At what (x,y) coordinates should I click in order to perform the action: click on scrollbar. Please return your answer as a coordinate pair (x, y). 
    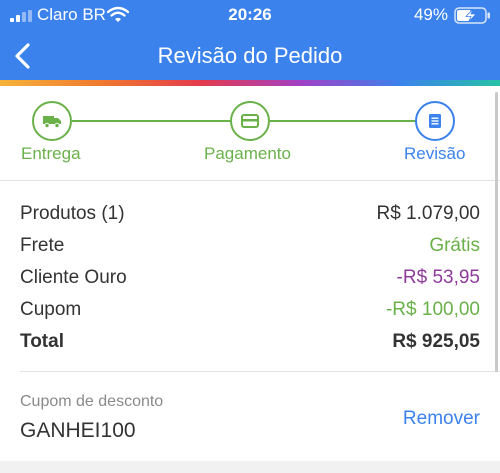
    Looking at the image, I should click on (496, 232).